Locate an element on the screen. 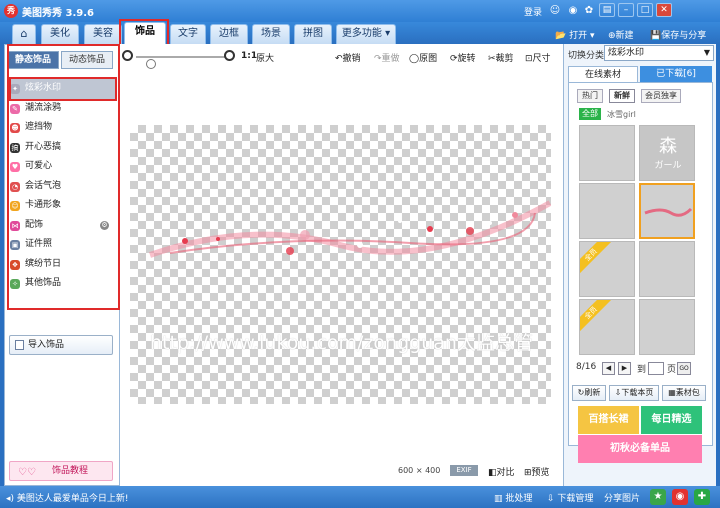 This screenshot has height=508, width=720. category-id-photo: ▣ 证件照 is located at coordinates (61, 245).